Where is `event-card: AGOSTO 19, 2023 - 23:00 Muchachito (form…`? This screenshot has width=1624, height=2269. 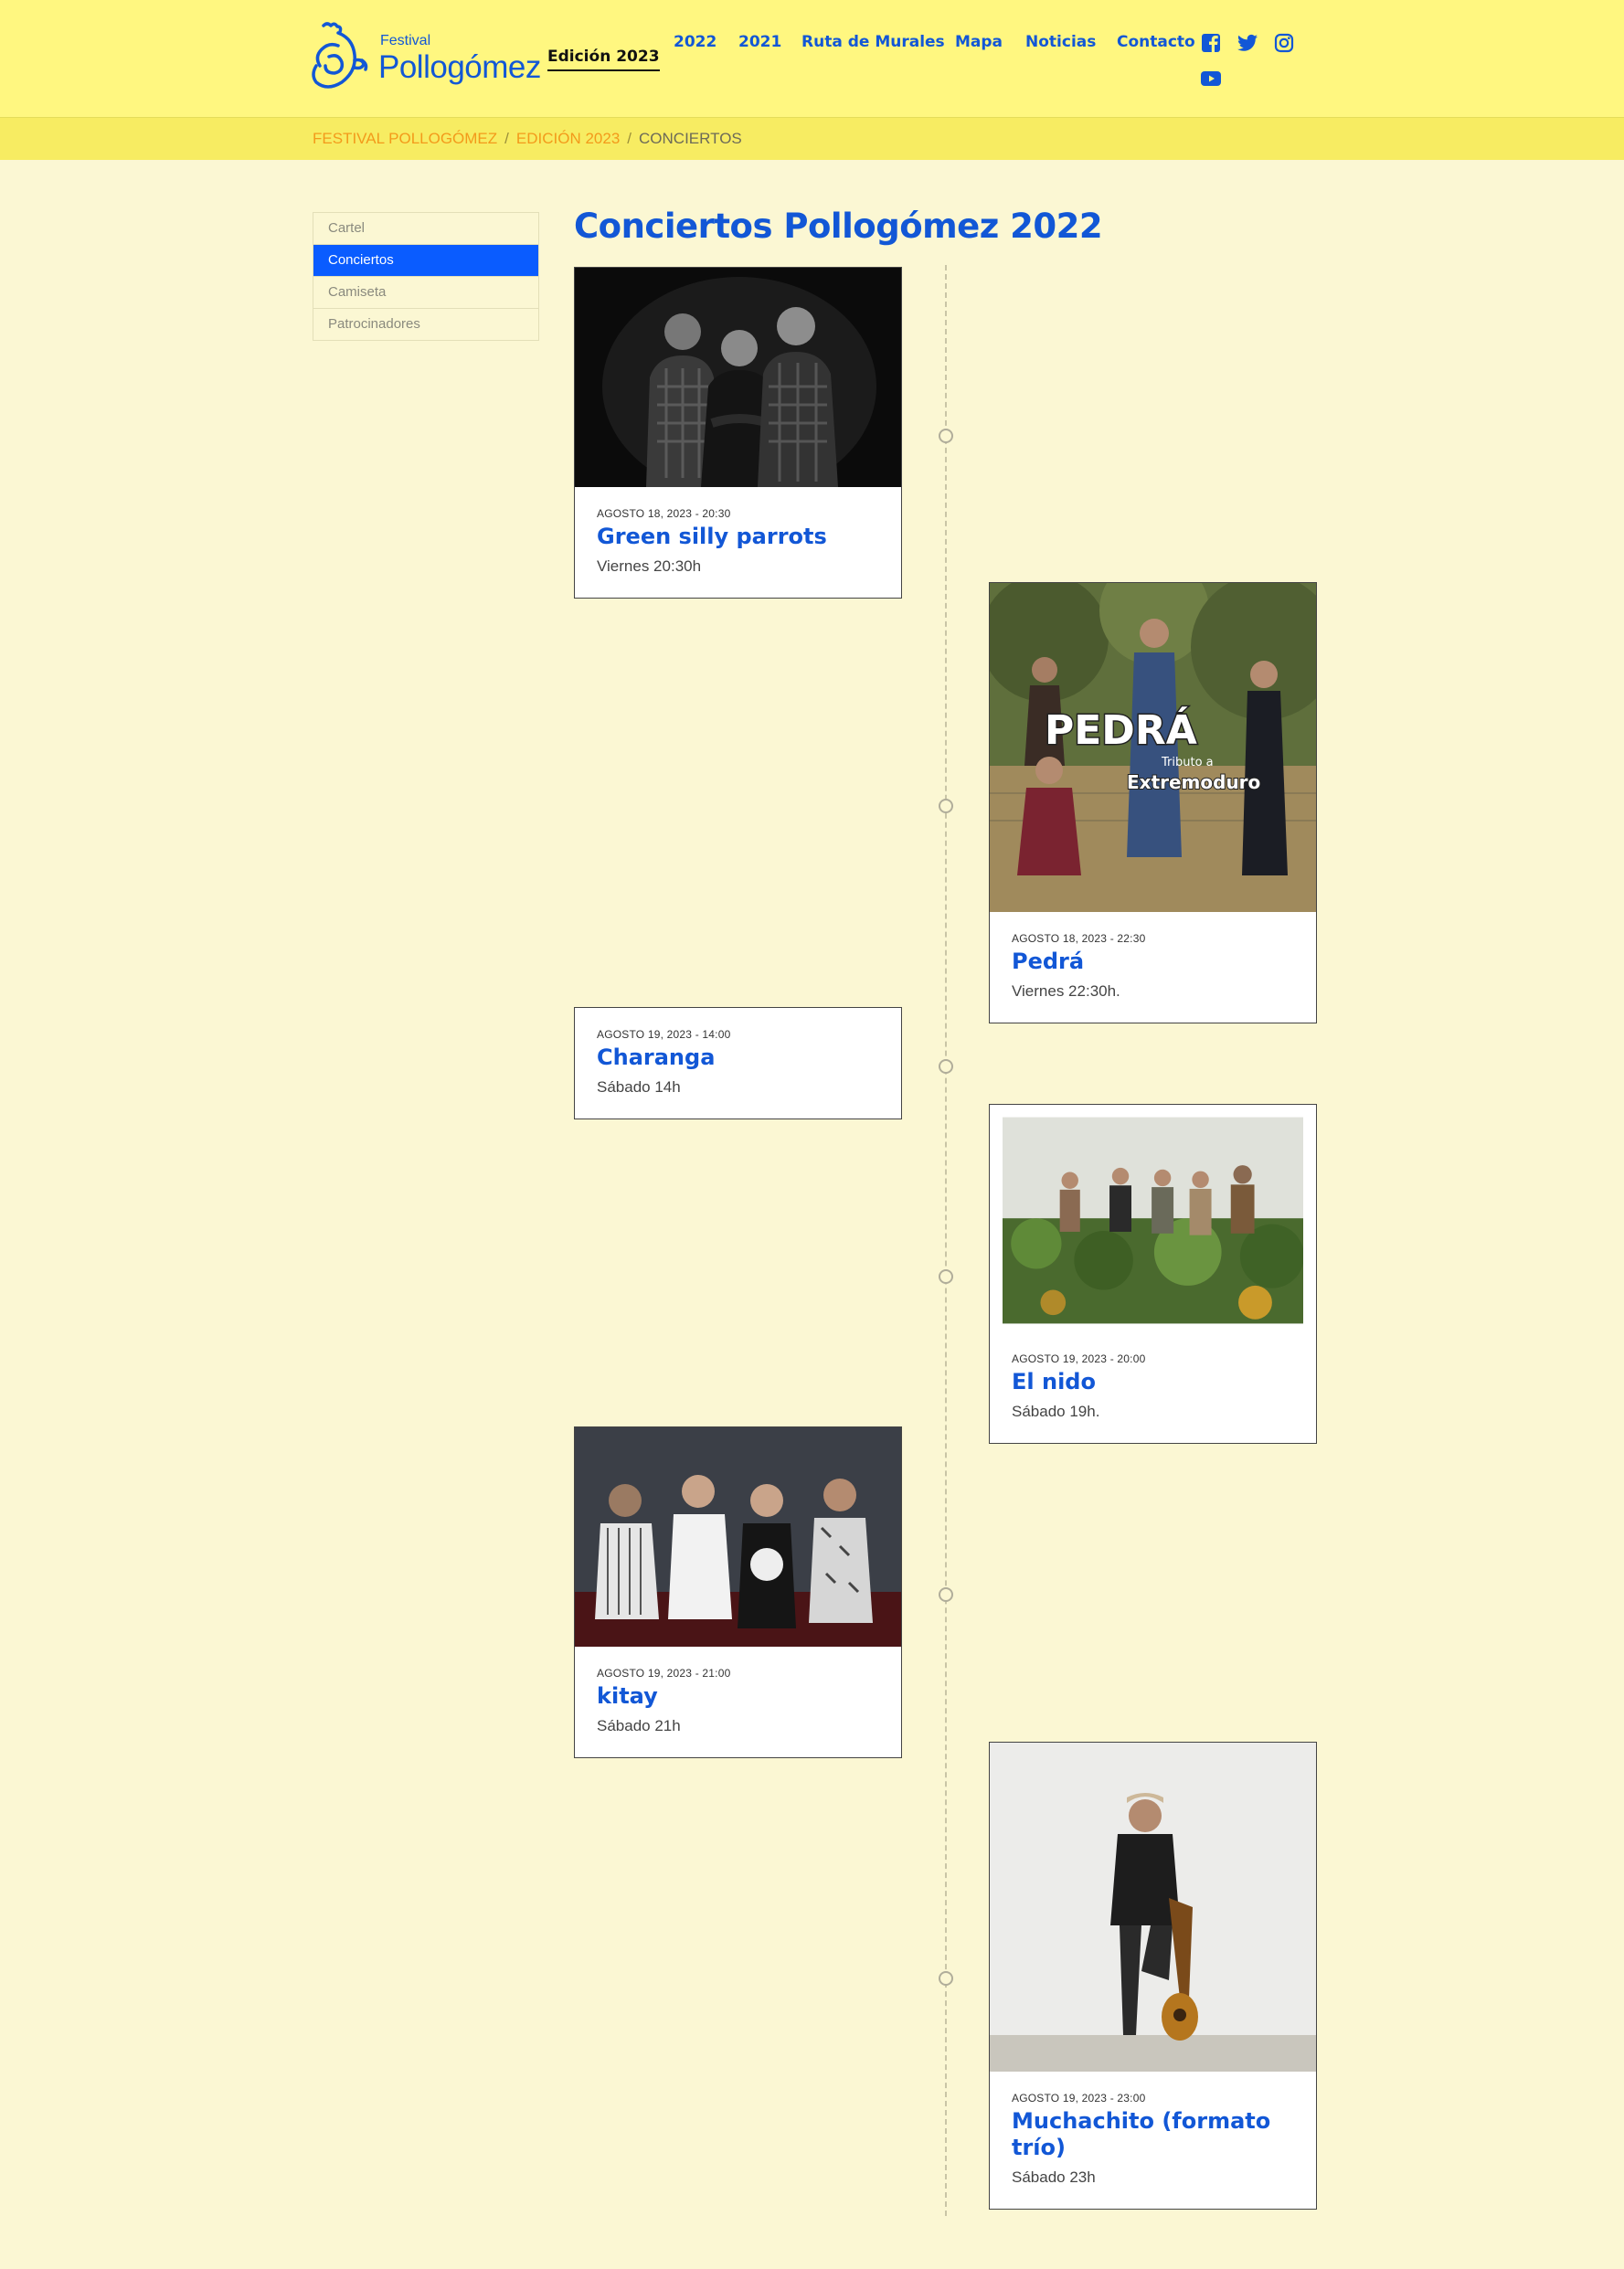 event-card: AGOSTO 19, 2023 - 23:00 Muchachito (form… is located at coordinates (1153, 1976).